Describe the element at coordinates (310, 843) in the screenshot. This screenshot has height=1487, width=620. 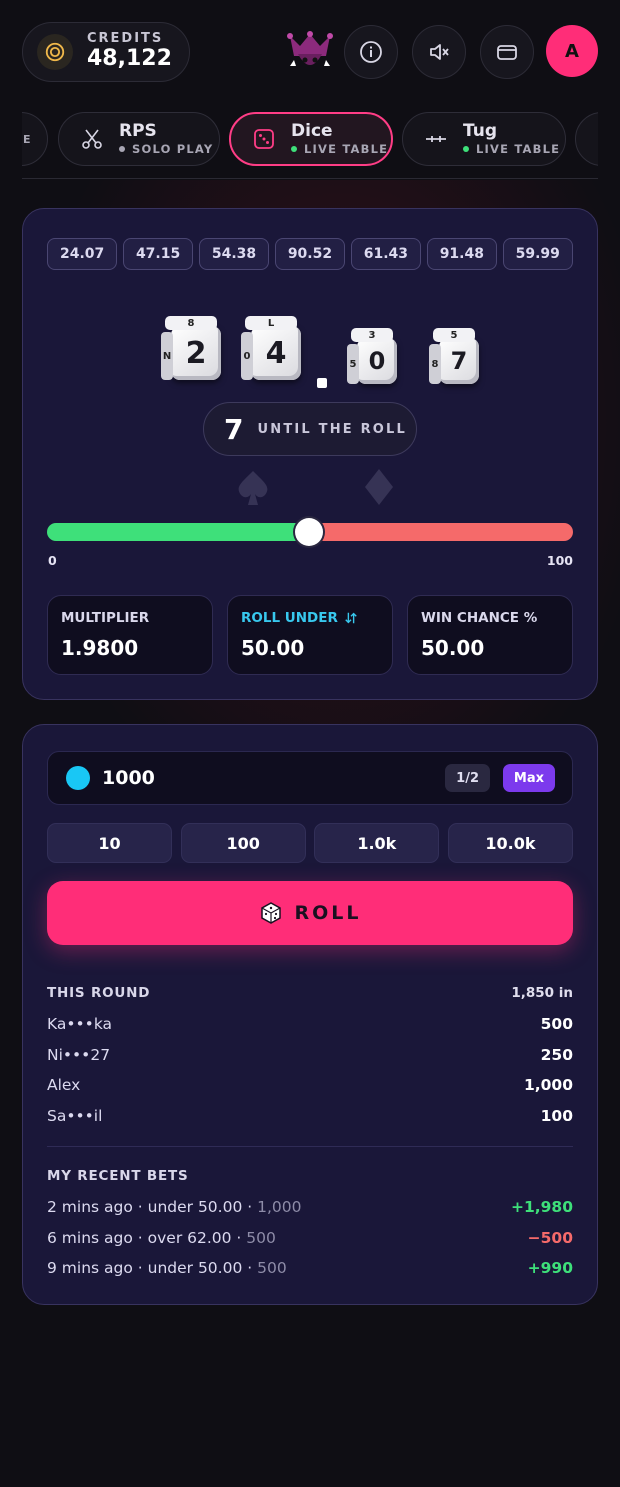
I see `quick-amounts: 10 100 1.0k 10.0k` at that location.